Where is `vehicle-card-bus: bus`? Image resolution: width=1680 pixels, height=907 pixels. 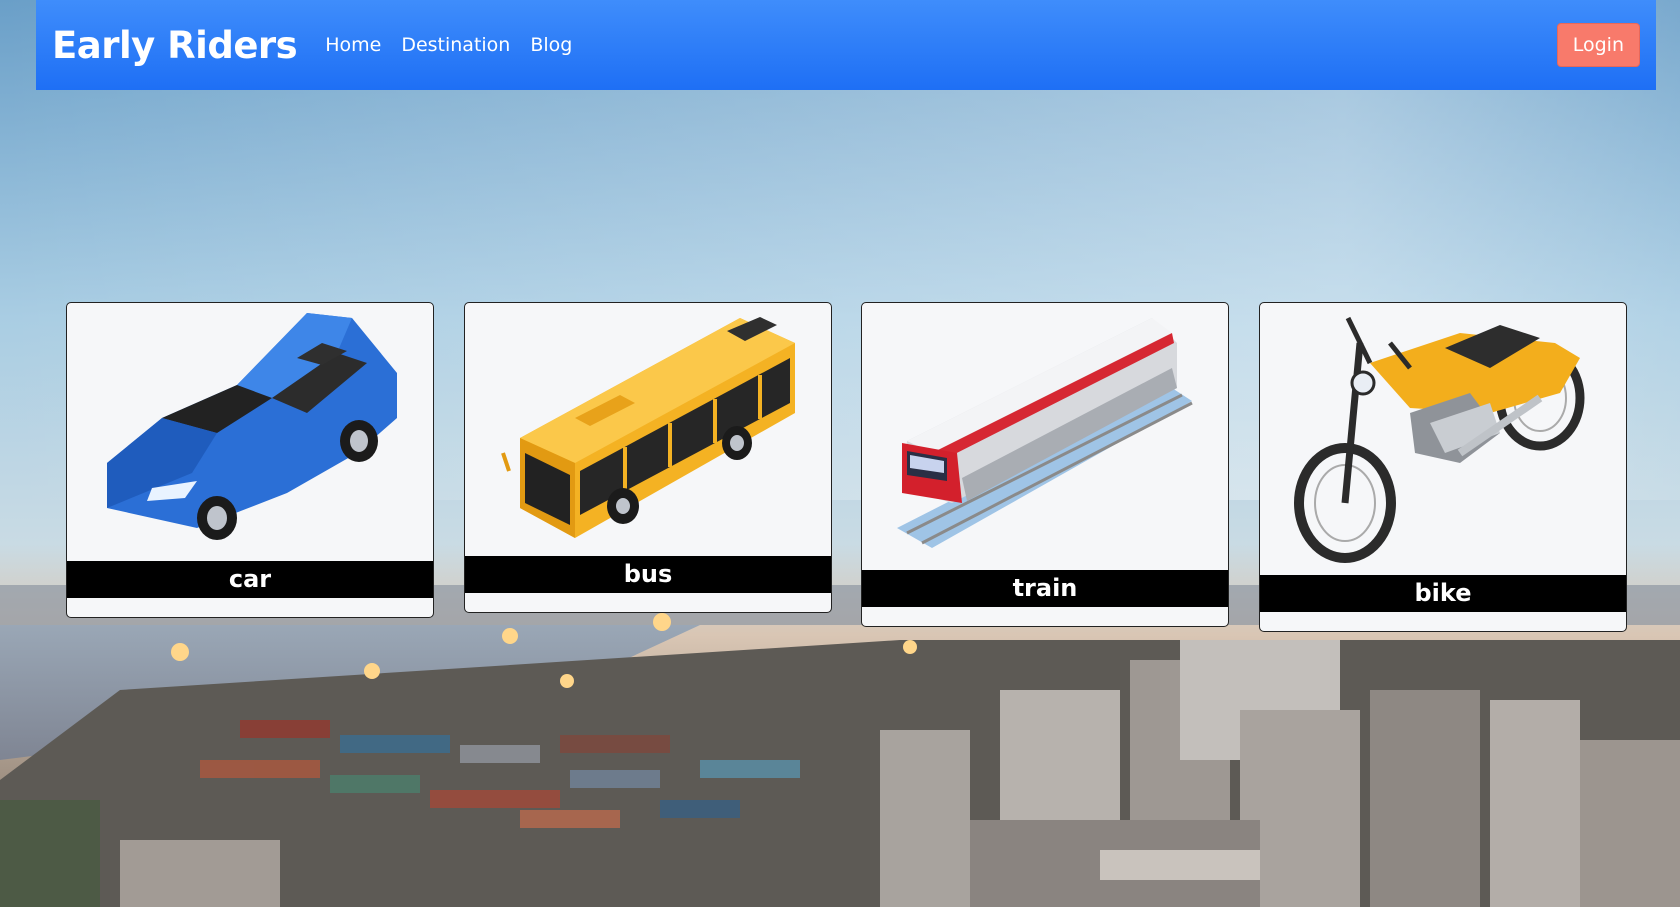
vehicle-card-bus: bus is located at coordinates (648, 457).